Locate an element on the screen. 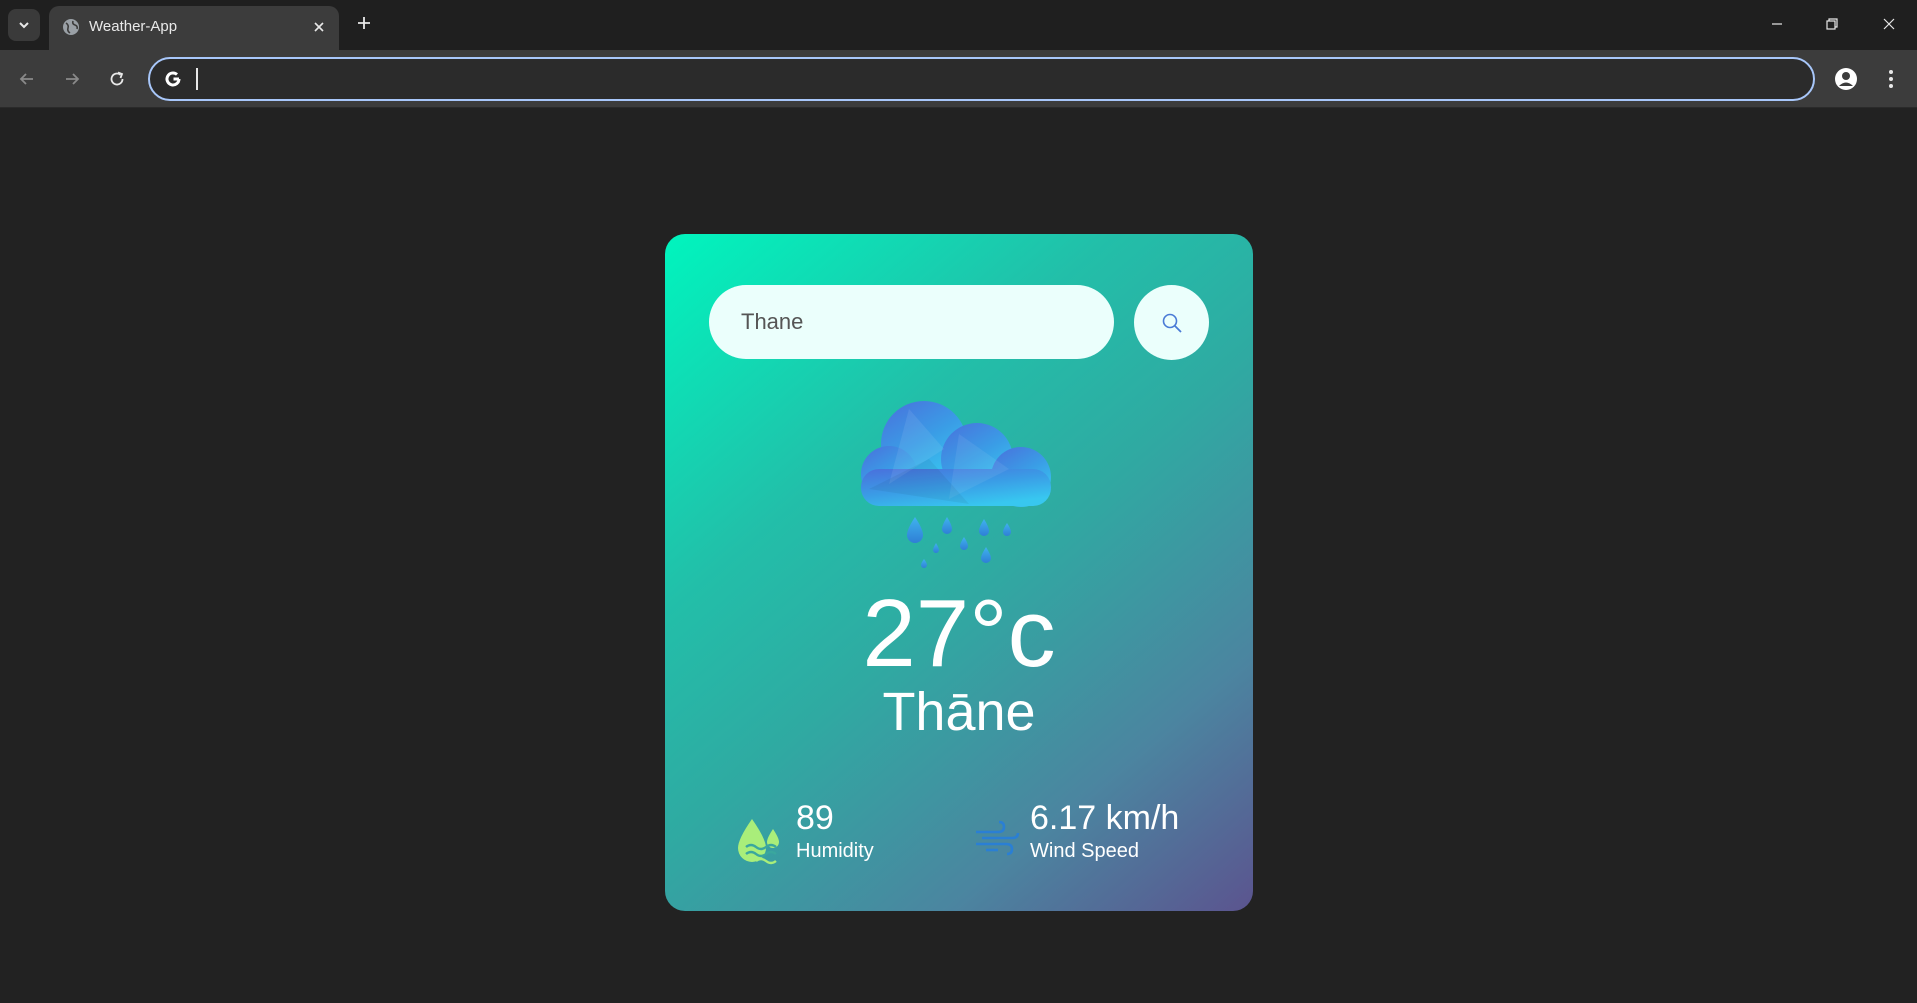  arrow-left-icon is located at coordinates (26, 79).